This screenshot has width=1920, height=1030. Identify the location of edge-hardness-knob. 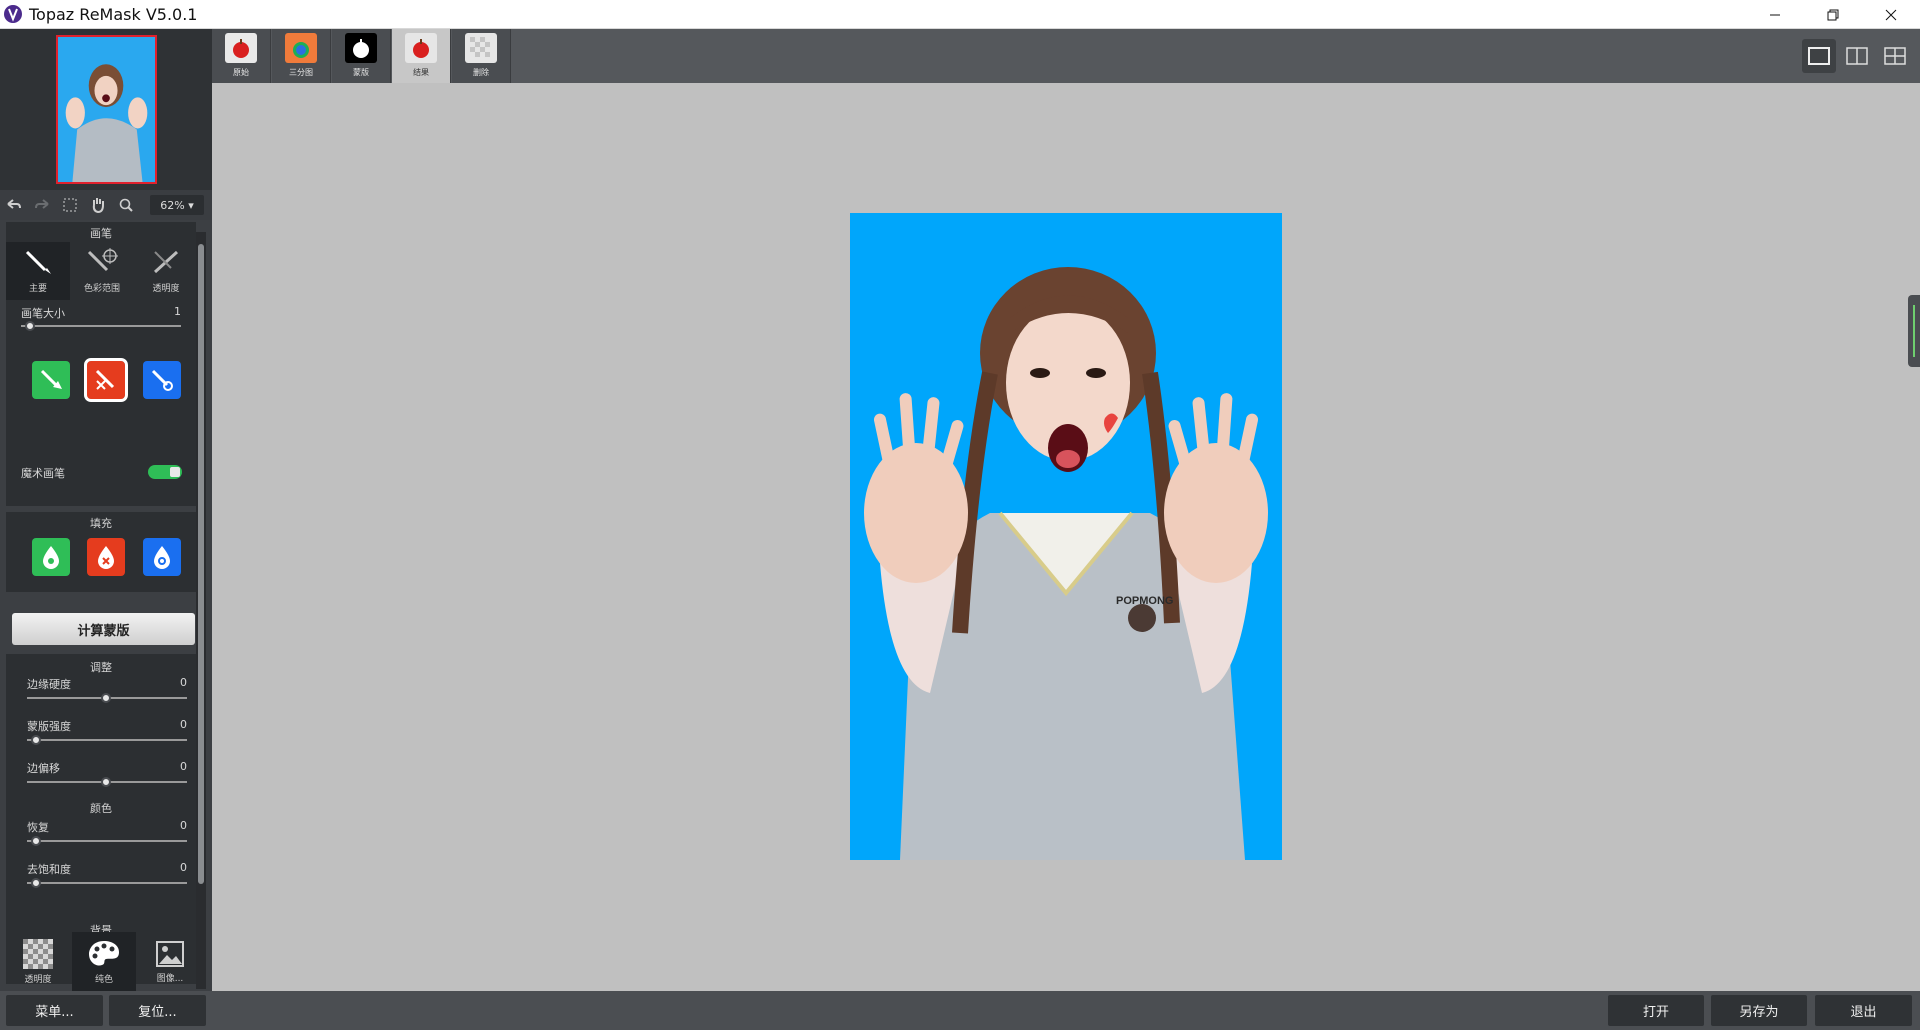
(106, 698).